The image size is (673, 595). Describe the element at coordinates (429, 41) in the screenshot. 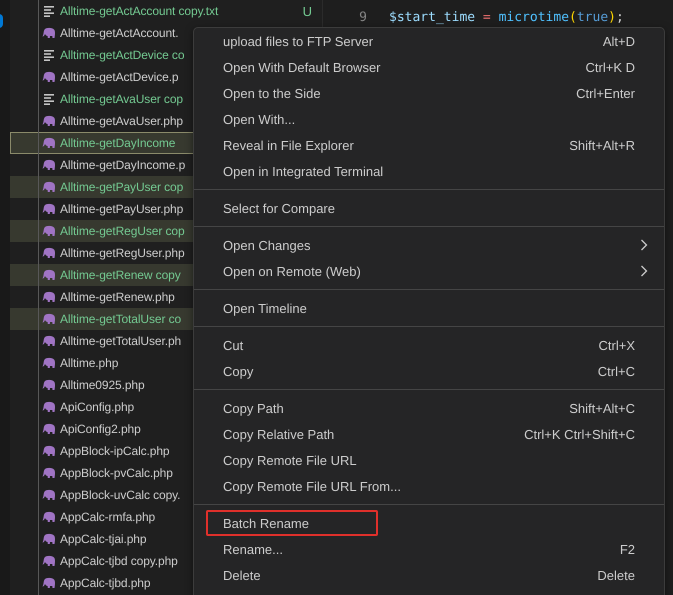

I see `menu-item: upload files to FTP Server Alt+D` at that location.